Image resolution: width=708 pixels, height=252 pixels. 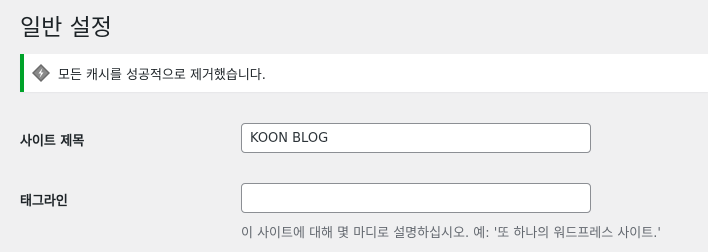 I want to click on site-title-input, so click(x=416, y=138).